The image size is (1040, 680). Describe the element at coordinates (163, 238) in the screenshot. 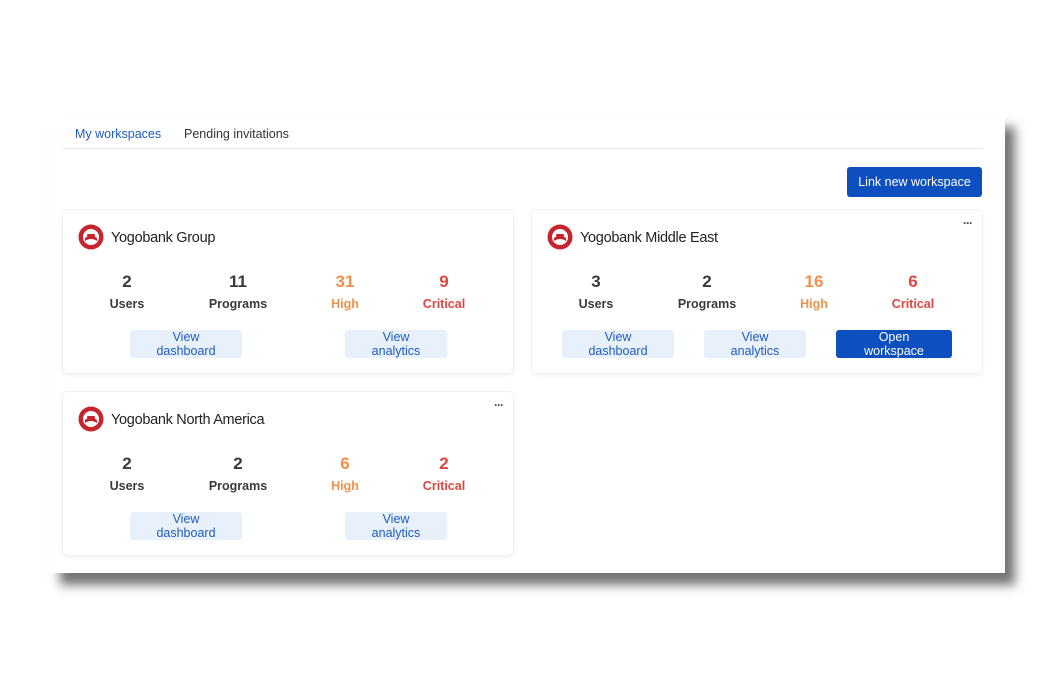

I see `workspace-name: Yogobank Group` at that location.